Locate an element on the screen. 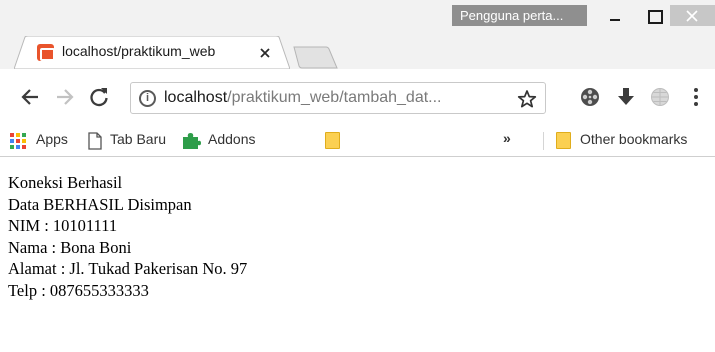  other-bookmarks-label: Other bookmarks is located at coordinates (634, 139).